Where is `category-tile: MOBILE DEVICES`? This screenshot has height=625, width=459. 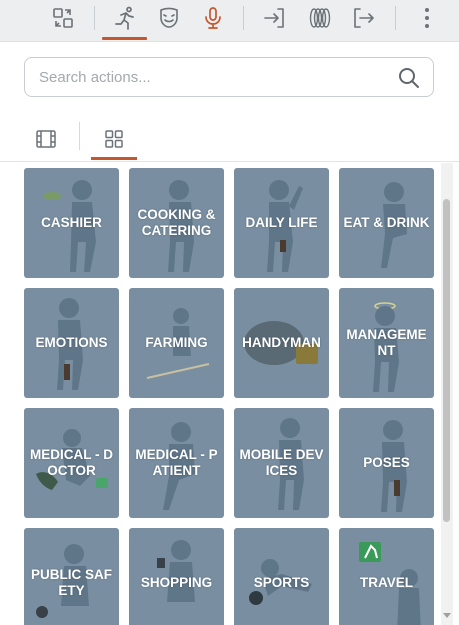 category-tile: MOBILE DEVICES is located at coordinates (281, 463).